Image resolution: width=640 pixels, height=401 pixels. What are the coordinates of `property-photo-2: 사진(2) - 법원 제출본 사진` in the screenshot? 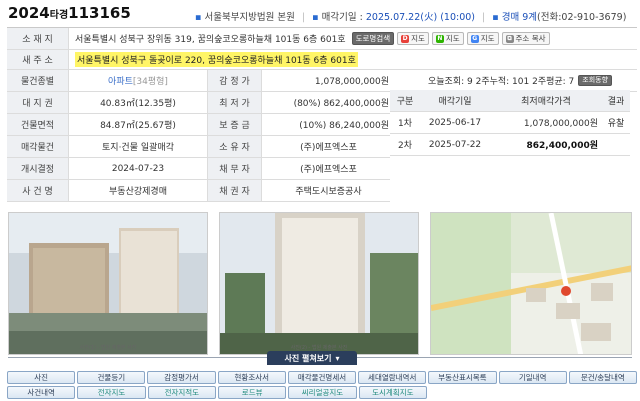 It's located at (319, 283).